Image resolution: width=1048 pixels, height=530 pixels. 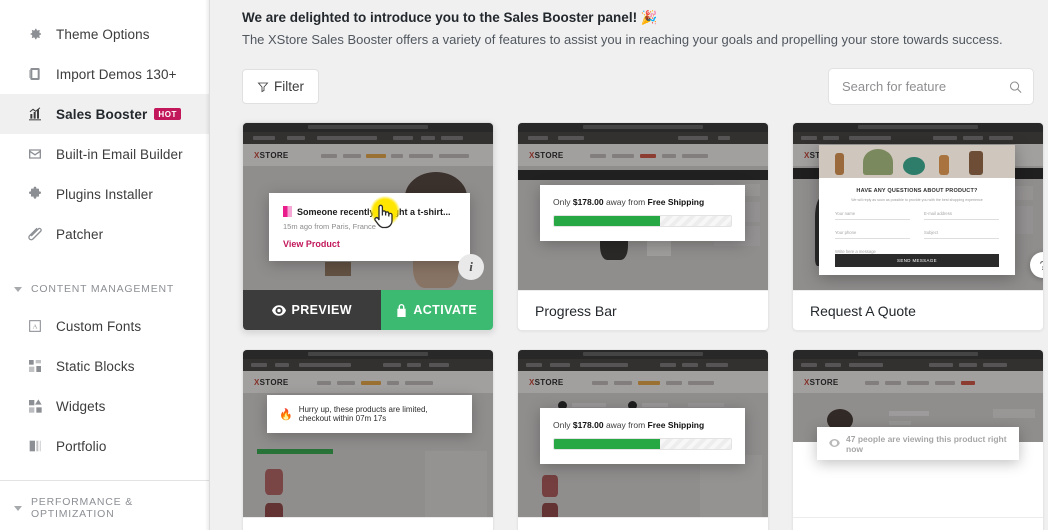 What do you see at coordinates (34, 114) in the screenshot?
I see `chart-up-icon` at bounding box center [34, 114].